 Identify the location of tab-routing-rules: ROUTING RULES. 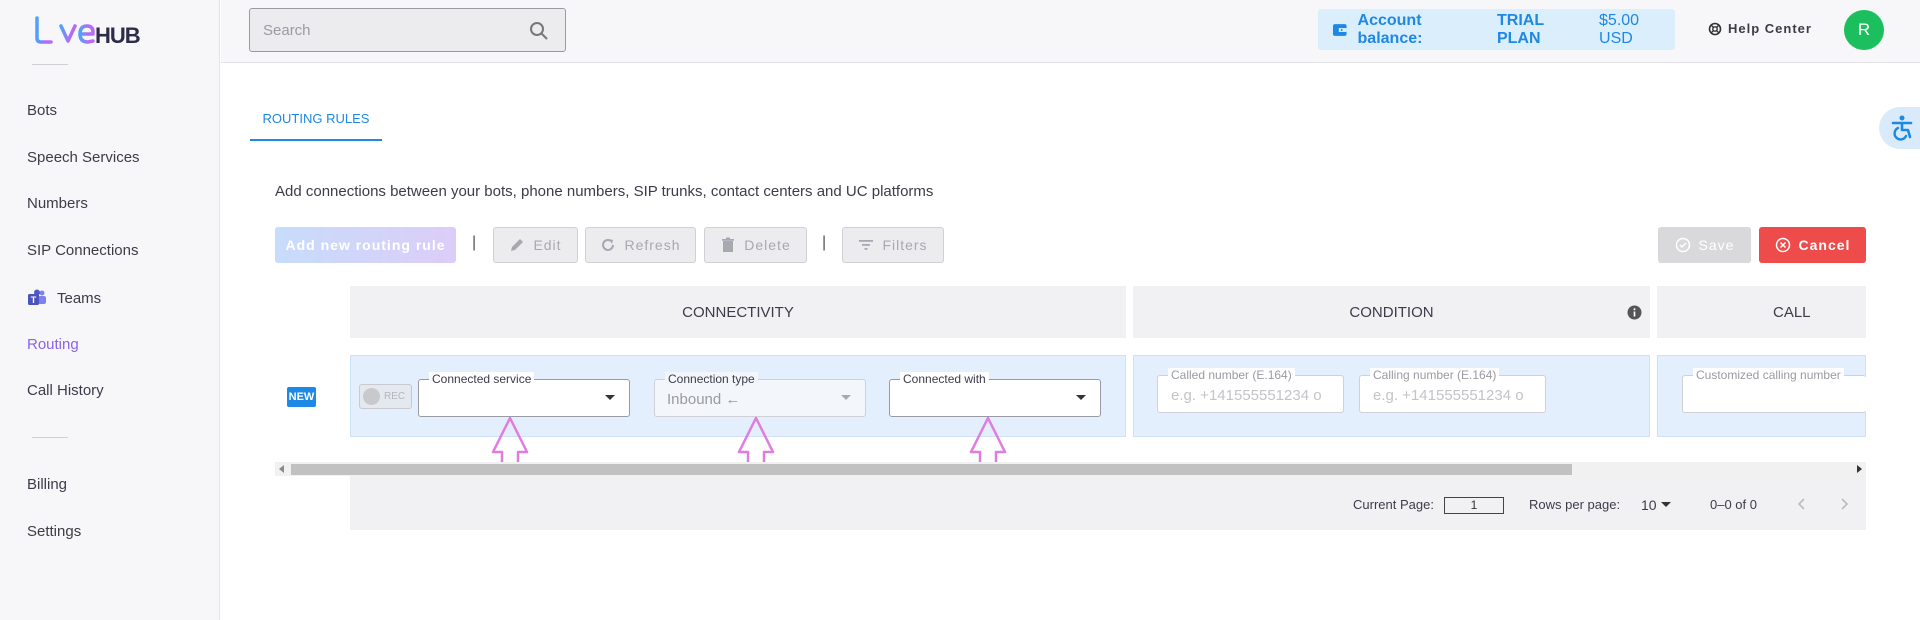
(316, 122).